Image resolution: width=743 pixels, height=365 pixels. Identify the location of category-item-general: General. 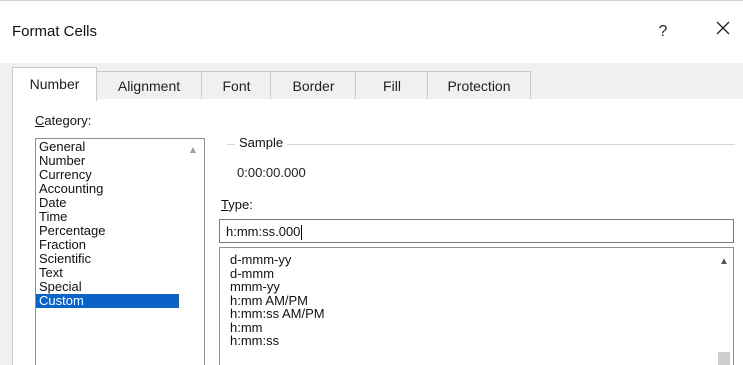
(120, 147).